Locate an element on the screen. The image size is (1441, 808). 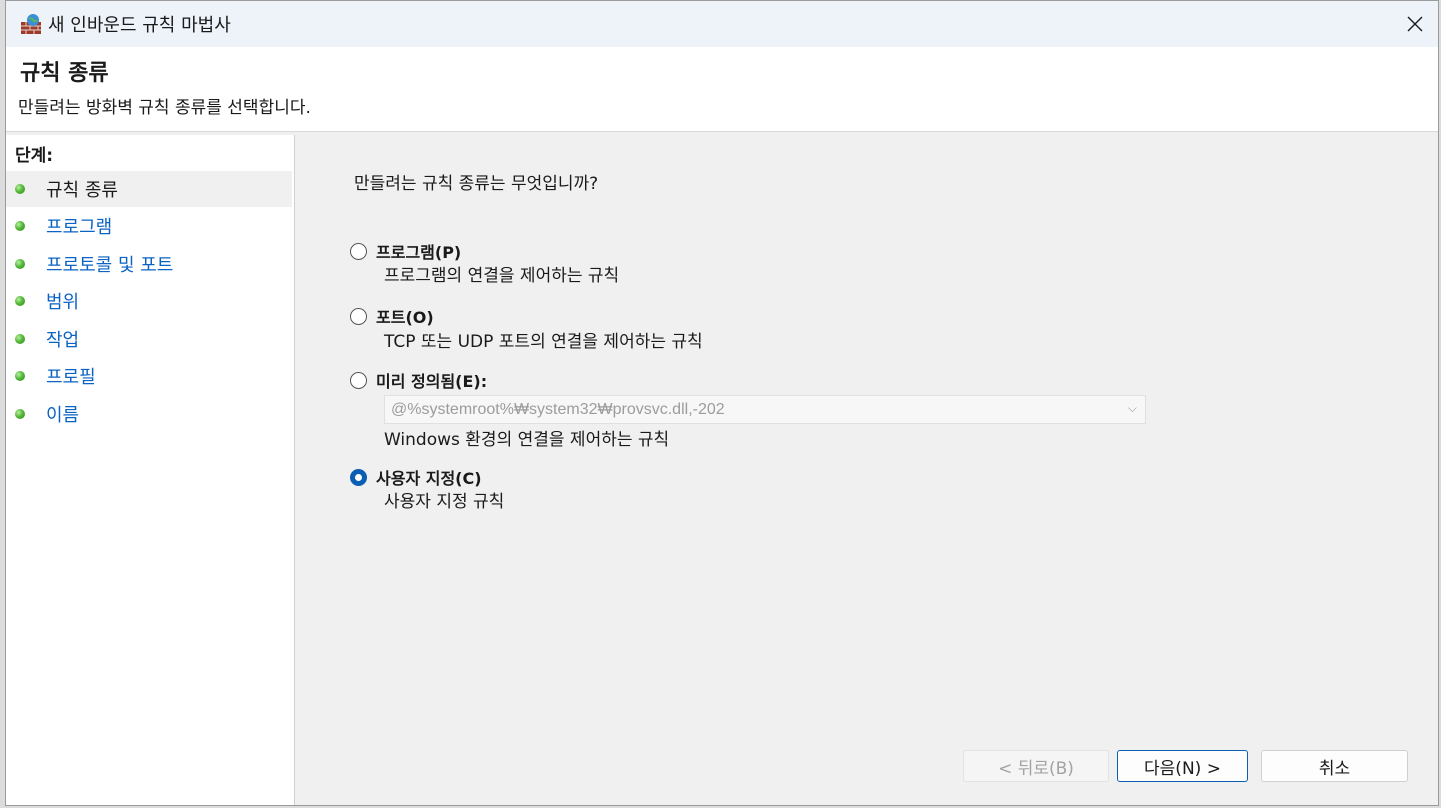
radio-button-checked is located at coordinates (358, 477).